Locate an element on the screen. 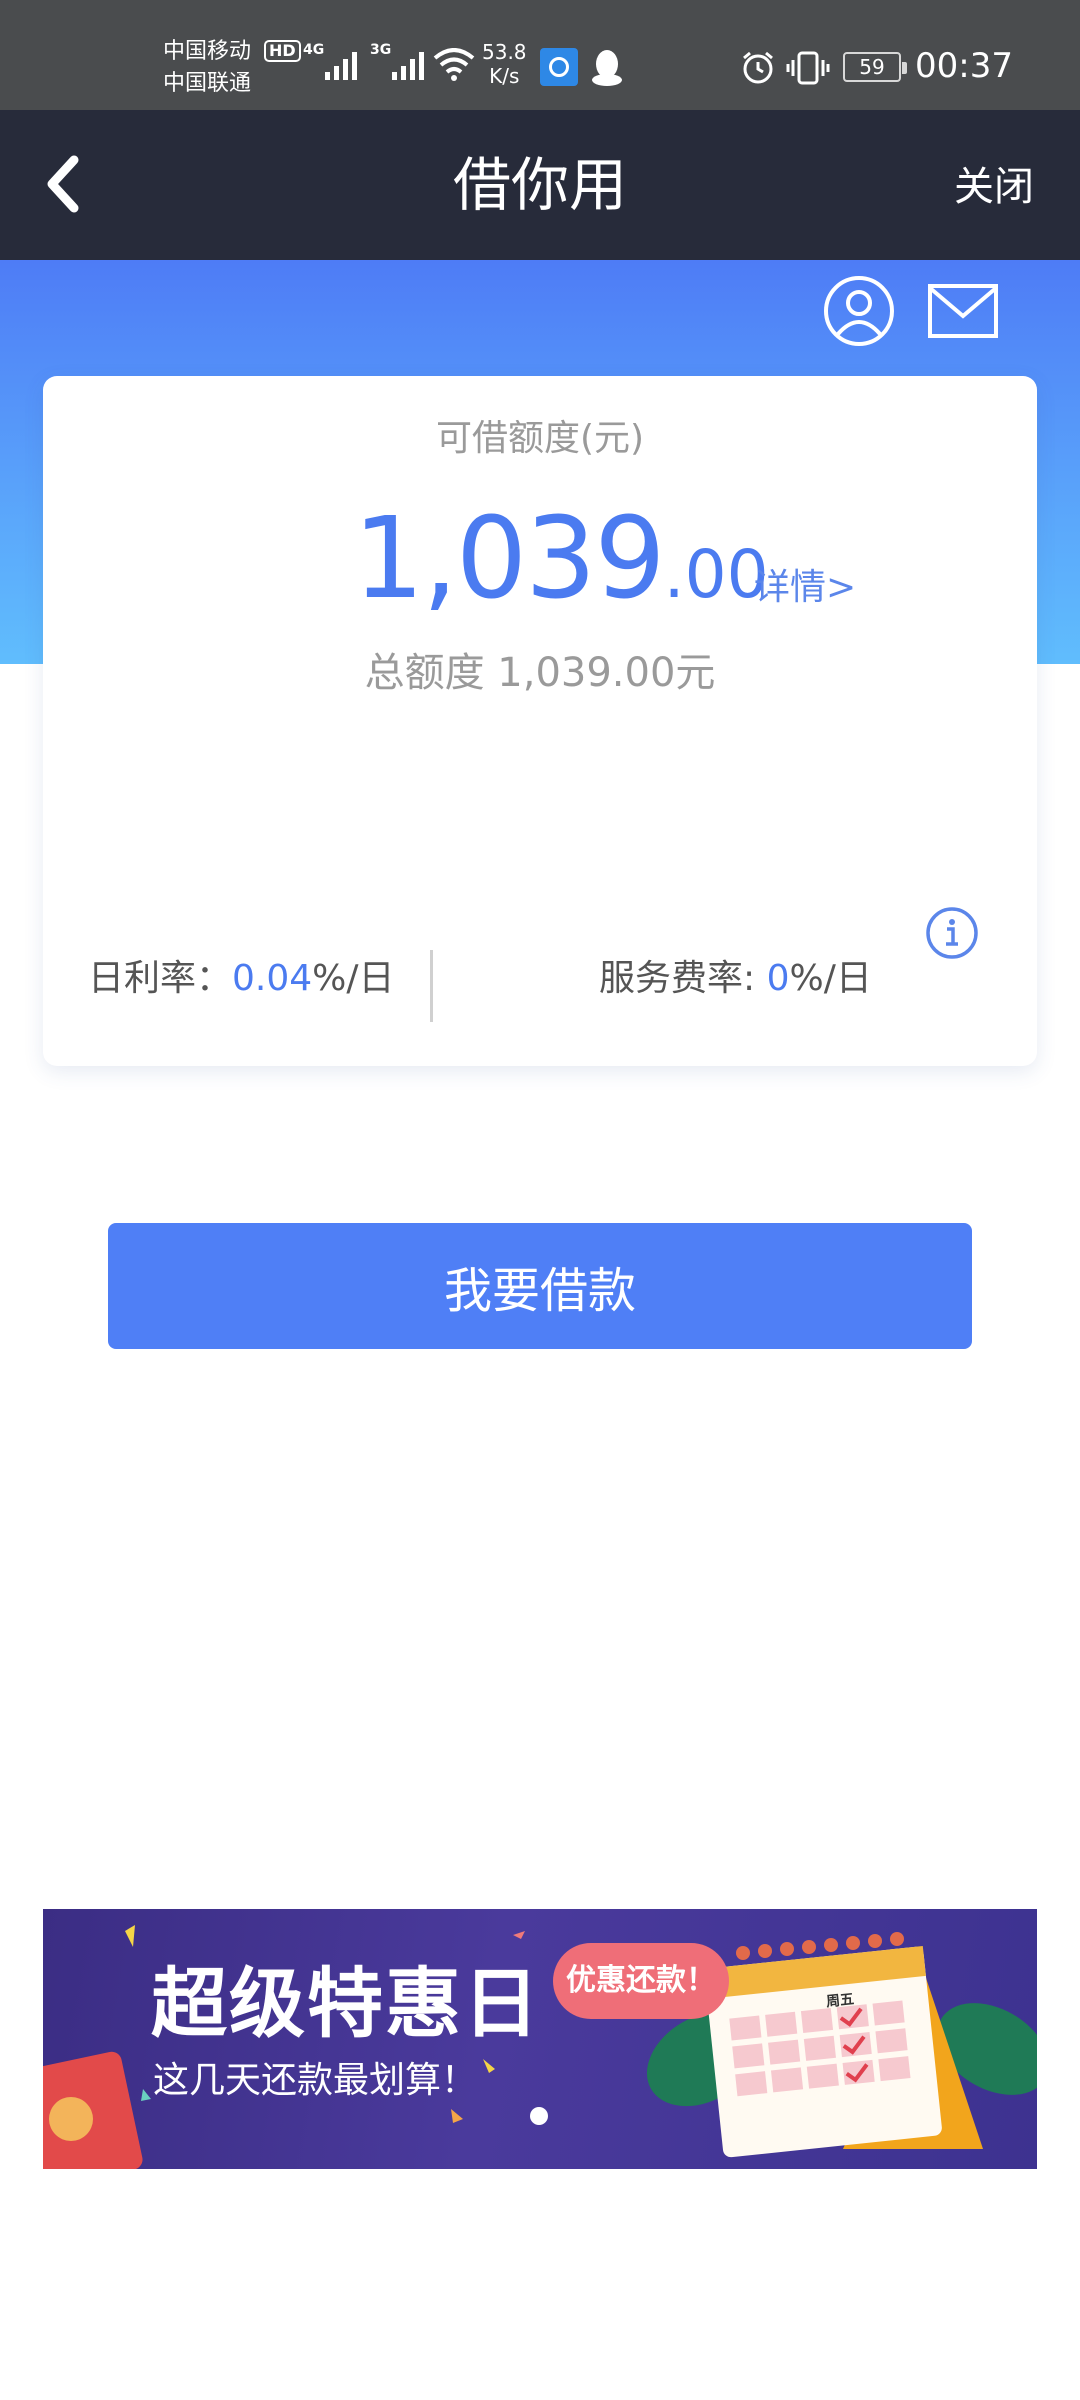  daily-rate: 日利率：0.04%/日 is located at coordinates (241, 979).